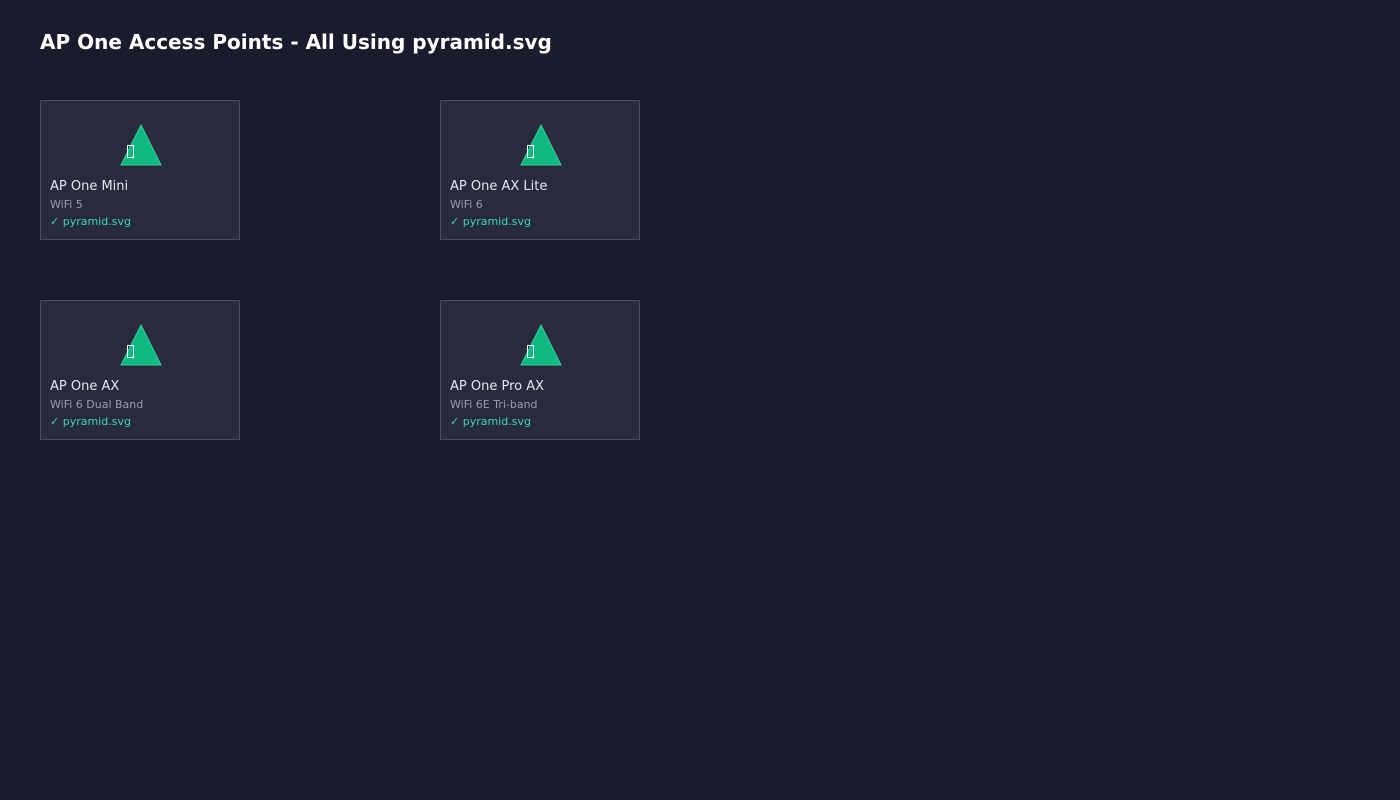  I want to click on device-spec: WiFi 6, so click(466, 204).